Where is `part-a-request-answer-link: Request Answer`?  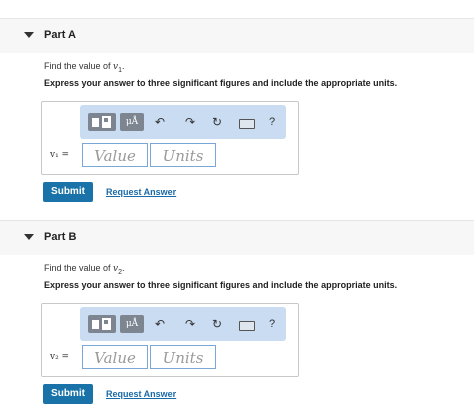 part-a-request-answer-link: Request Answer is located at coordinates (141, 192).